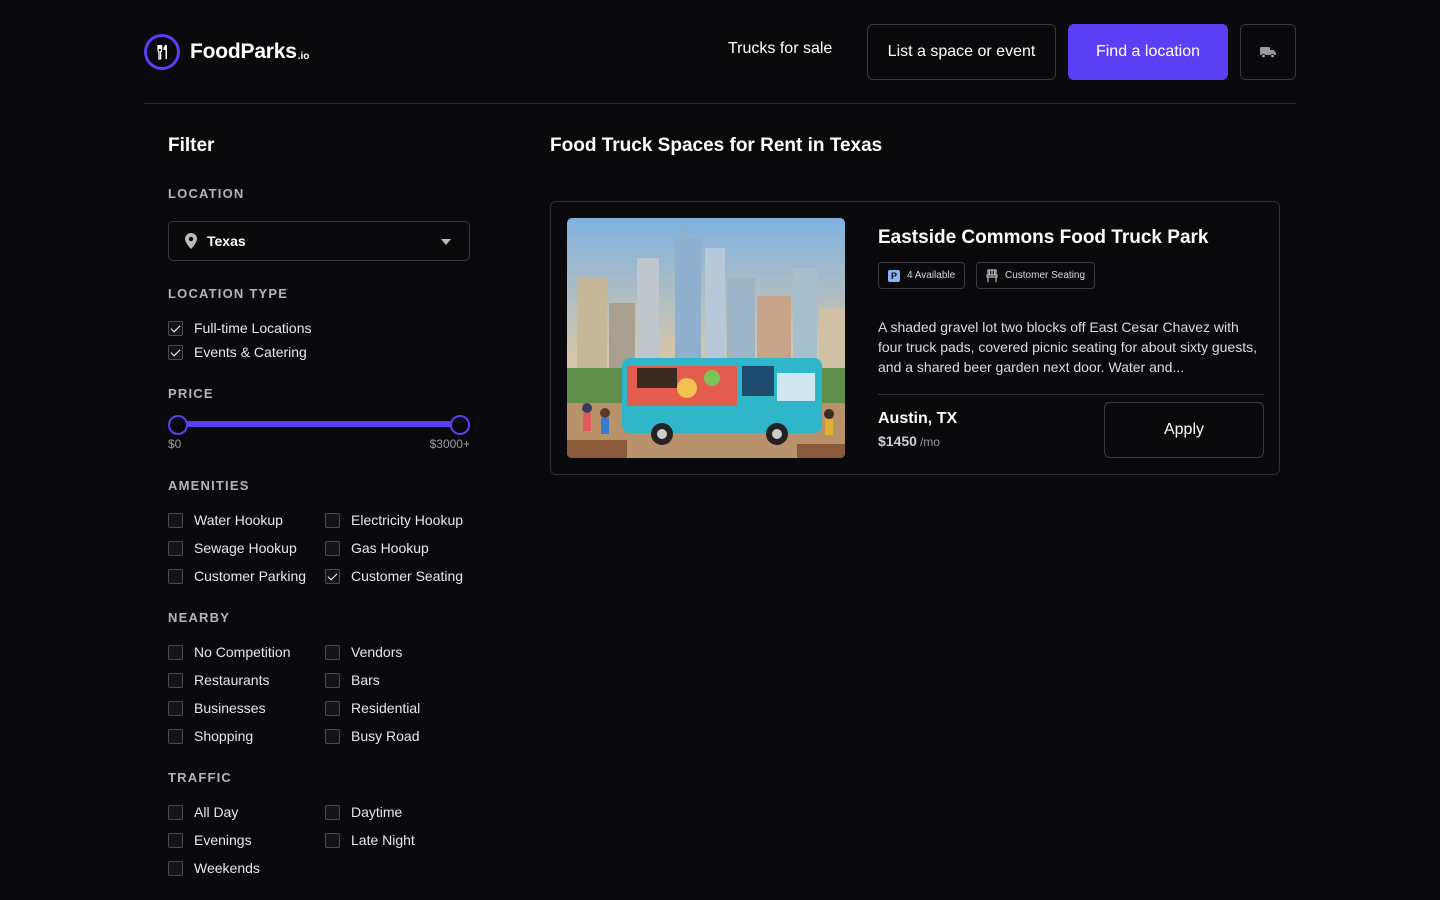 Image resolution: width=1440 pixels, height=900 pixels. Describe the element at coordinates (162, 52) in the screenshot. I see `fork-knife-icon` at that location.